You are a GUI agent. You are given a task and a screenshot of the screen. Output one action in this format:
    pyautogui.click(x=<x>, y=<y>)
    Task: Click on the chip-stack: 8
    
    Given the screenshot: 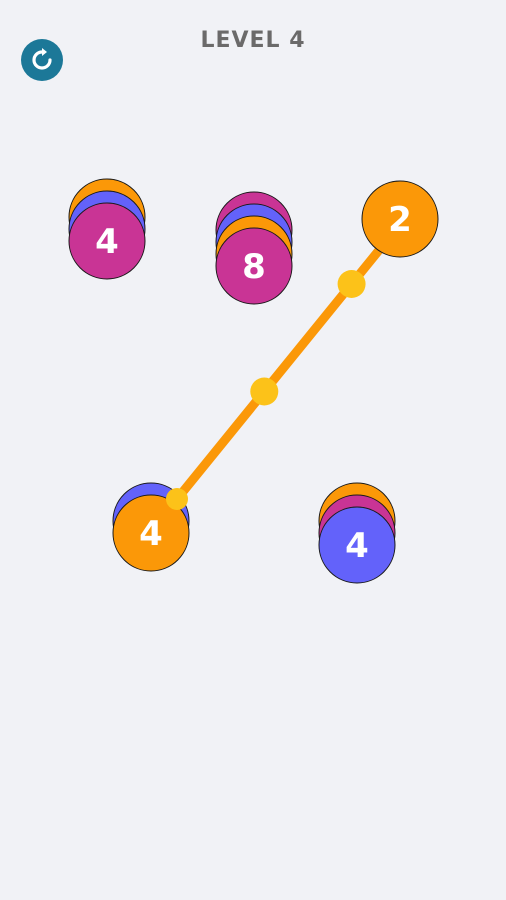 What is the action you would take?
    pyautogui.click(x=254, y=248)
    